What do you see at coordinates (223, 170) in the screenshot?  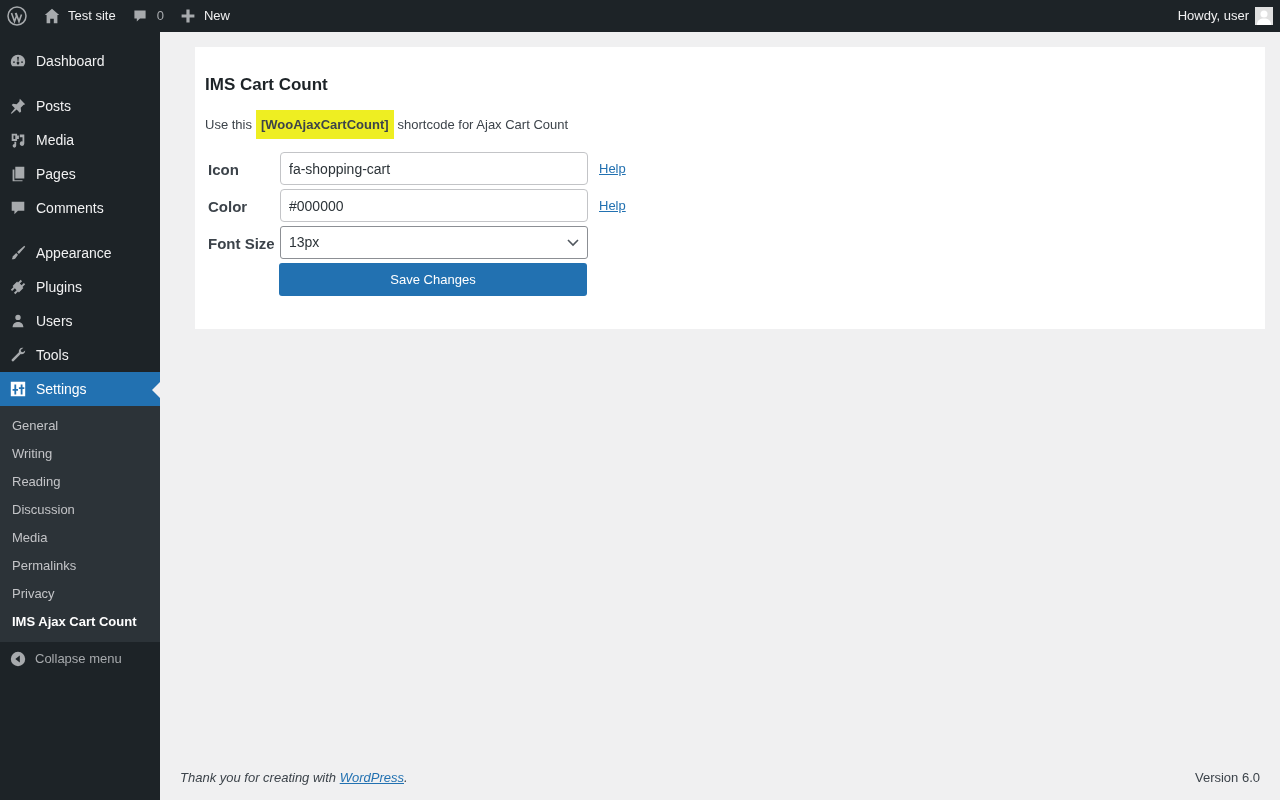 I see `field-label: Icon` at bounding box center [223, 170].